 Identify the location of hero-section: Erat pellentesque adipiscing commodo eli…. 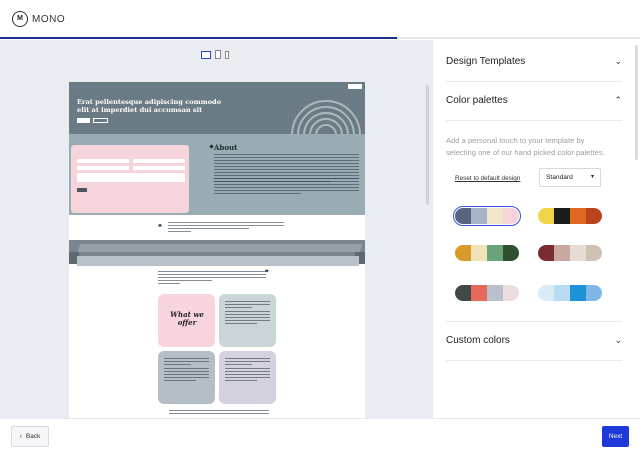
(217, 108).